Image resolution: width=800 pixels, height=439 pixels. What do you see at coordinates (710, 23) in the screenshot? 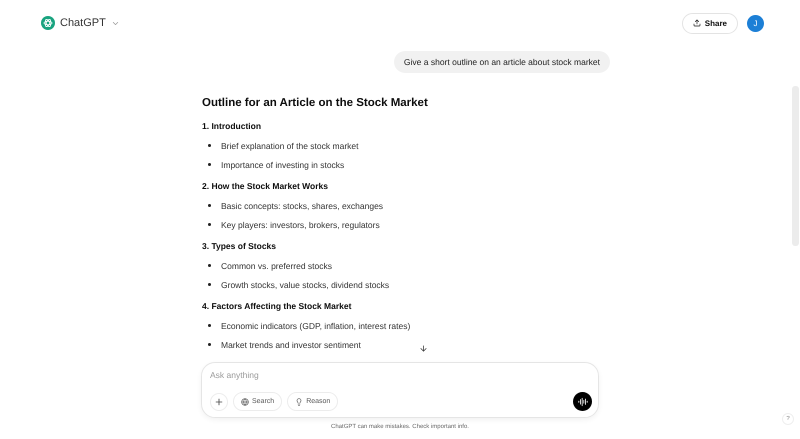
I see `share-button: Share` at bounding box center [710, 23].